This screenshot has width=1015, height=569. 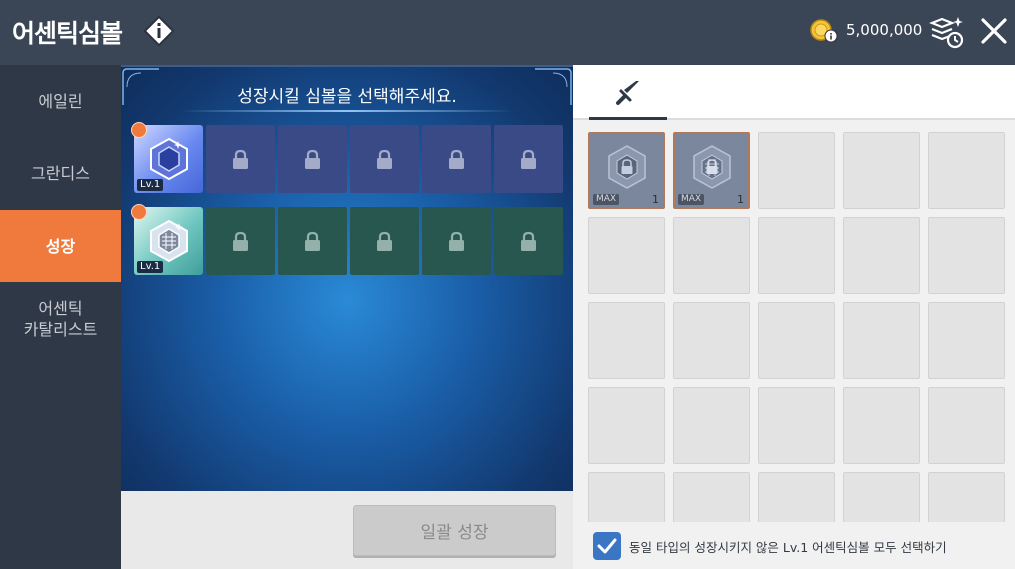 What do you see at coordinates (824, 31) in the screenshot?
I see `meso-coin-icon` at bounding box center [824, 31].